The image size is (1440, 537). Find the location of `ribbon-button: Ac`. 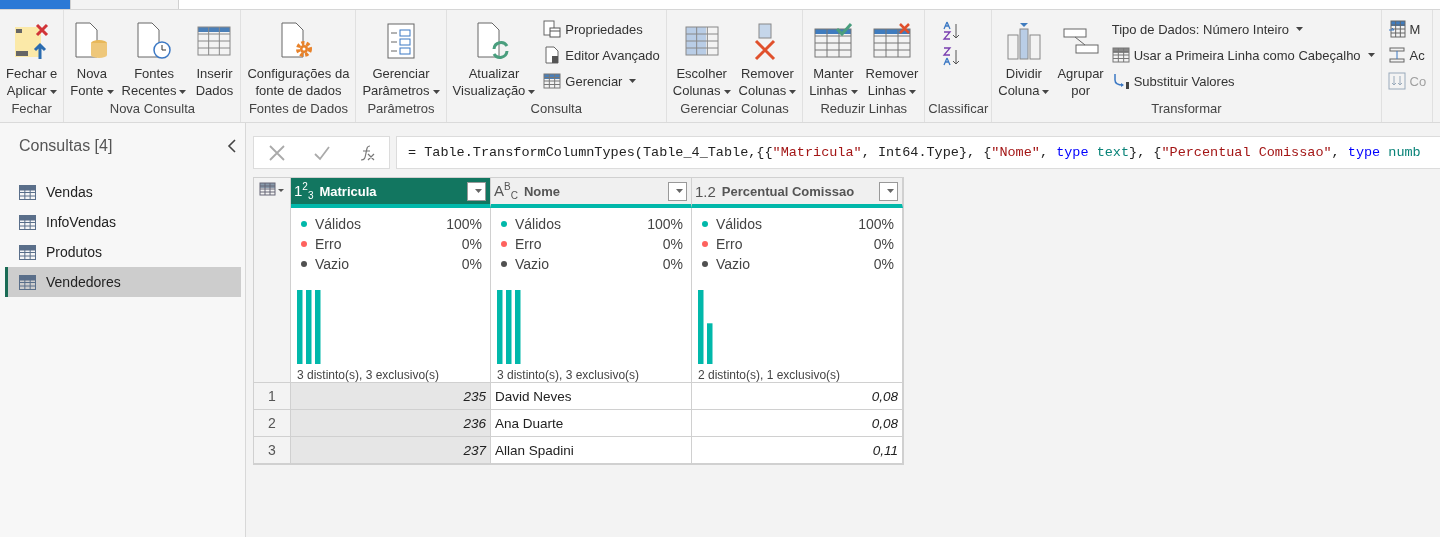

ribbon-button: Ac is located at coordinates (1407, 55).